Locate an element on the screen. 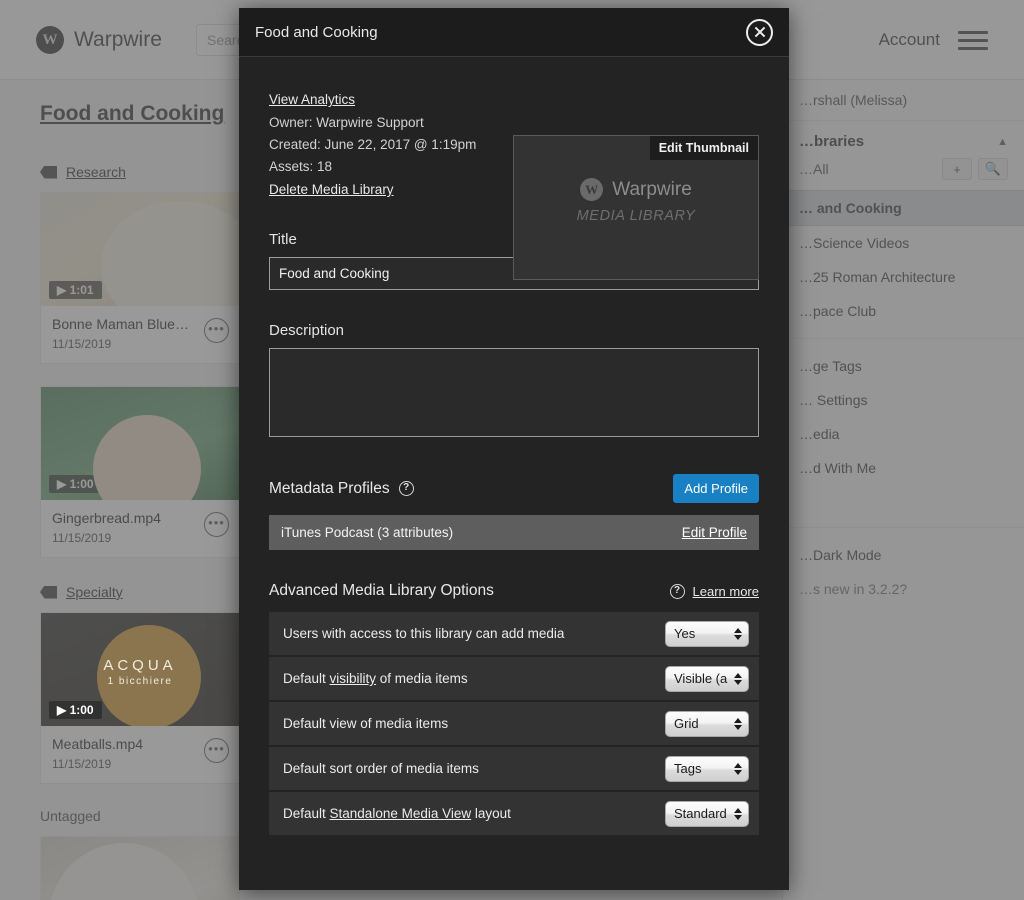 Image resolution: width=1024 pixels, height=900 pixels. add-profile-button: Add Profile is located at coordinates (716, 488).